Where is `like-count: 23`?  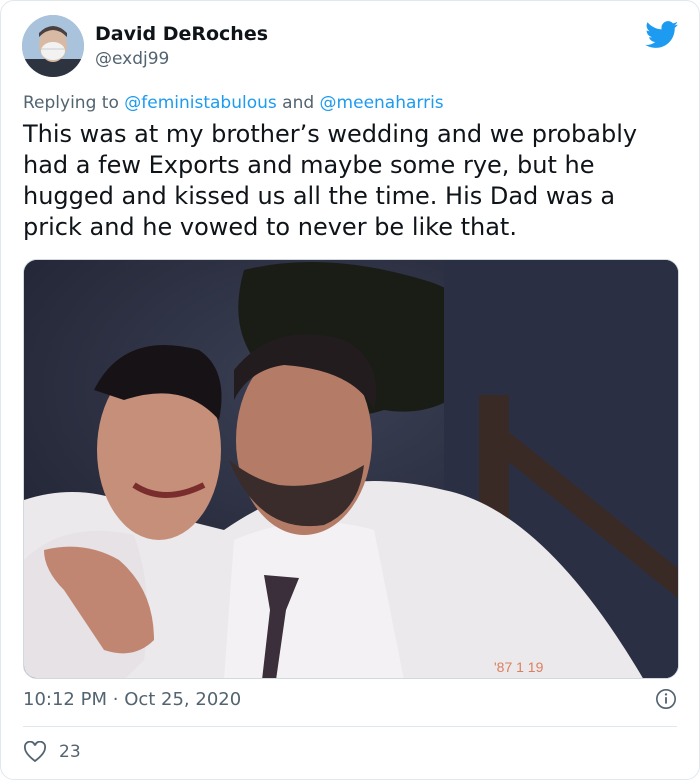
like-count: 23 is located at coordinates (70, 752).